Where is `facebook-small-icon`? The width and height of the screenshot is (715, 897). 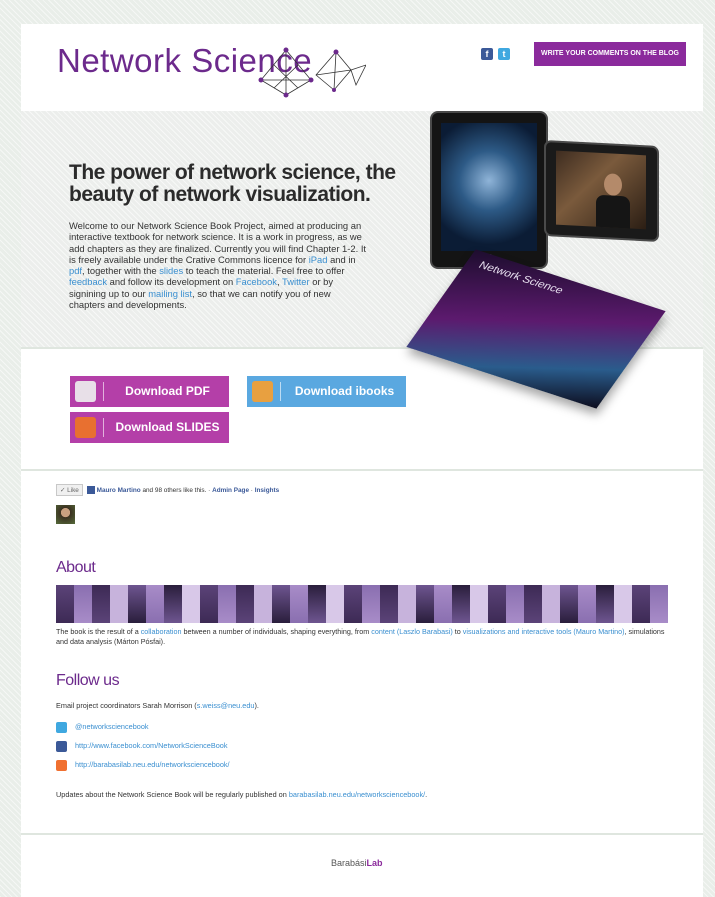 facebook-small-icon is located at coordinates (90, 490).